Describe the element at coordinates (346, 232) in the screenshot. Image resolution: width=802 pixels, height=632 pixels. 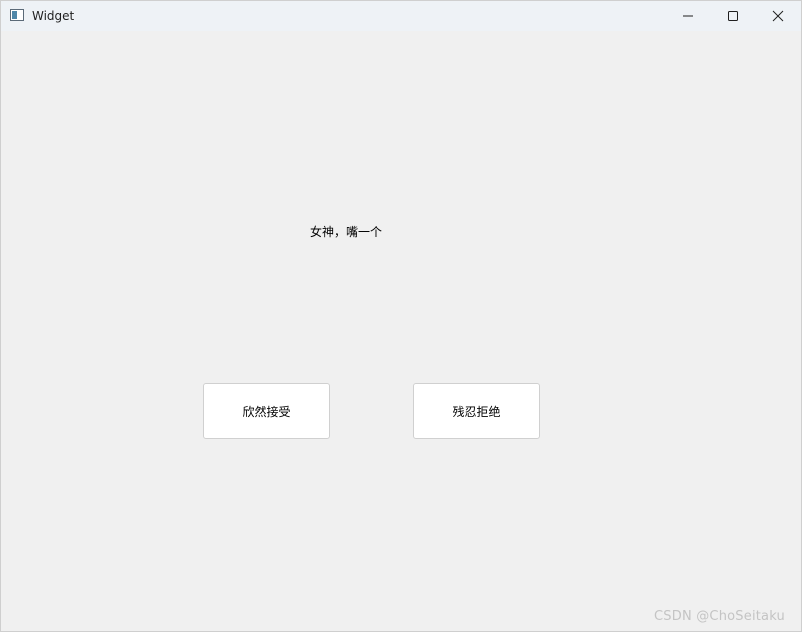
I see `message-label: 女神，嘴一个` at that location.